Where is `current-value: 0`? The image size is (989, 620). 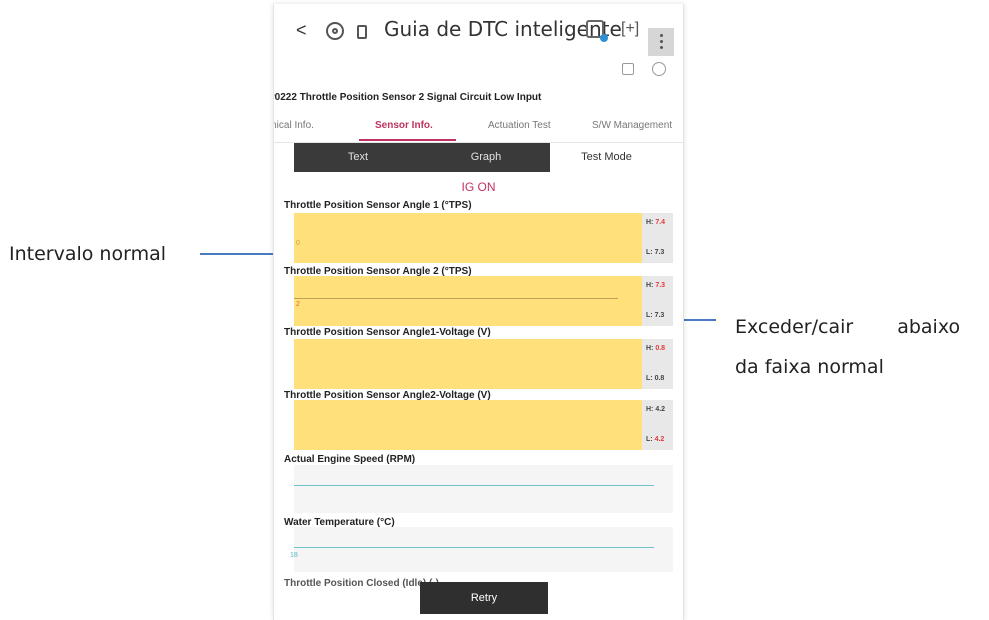
current-value: 0 is located at coordinates (298, 243).